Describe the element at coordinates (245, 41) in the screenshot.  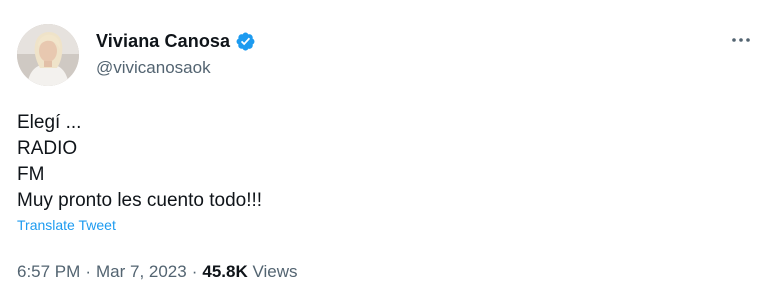
I see `verified-badge-icon` at that location.